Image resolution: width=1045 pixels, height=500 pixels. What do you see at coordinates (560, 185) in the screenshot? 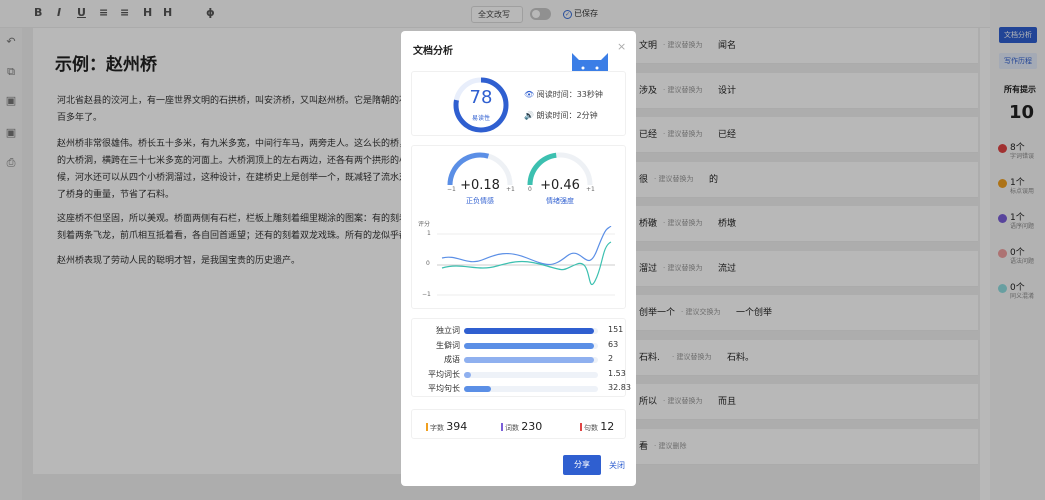
I see `intensity-value: +0.46` at bounding box center [560, 185].